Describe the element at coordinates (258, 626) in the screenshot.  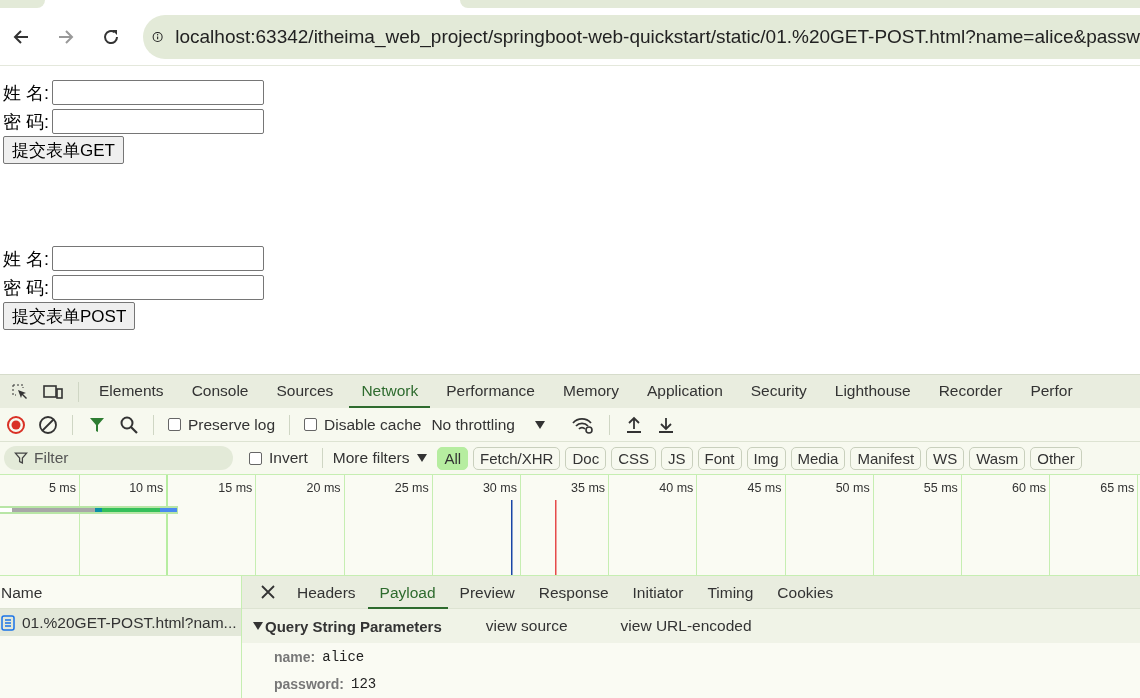
I see `triangle-icon` at that location.